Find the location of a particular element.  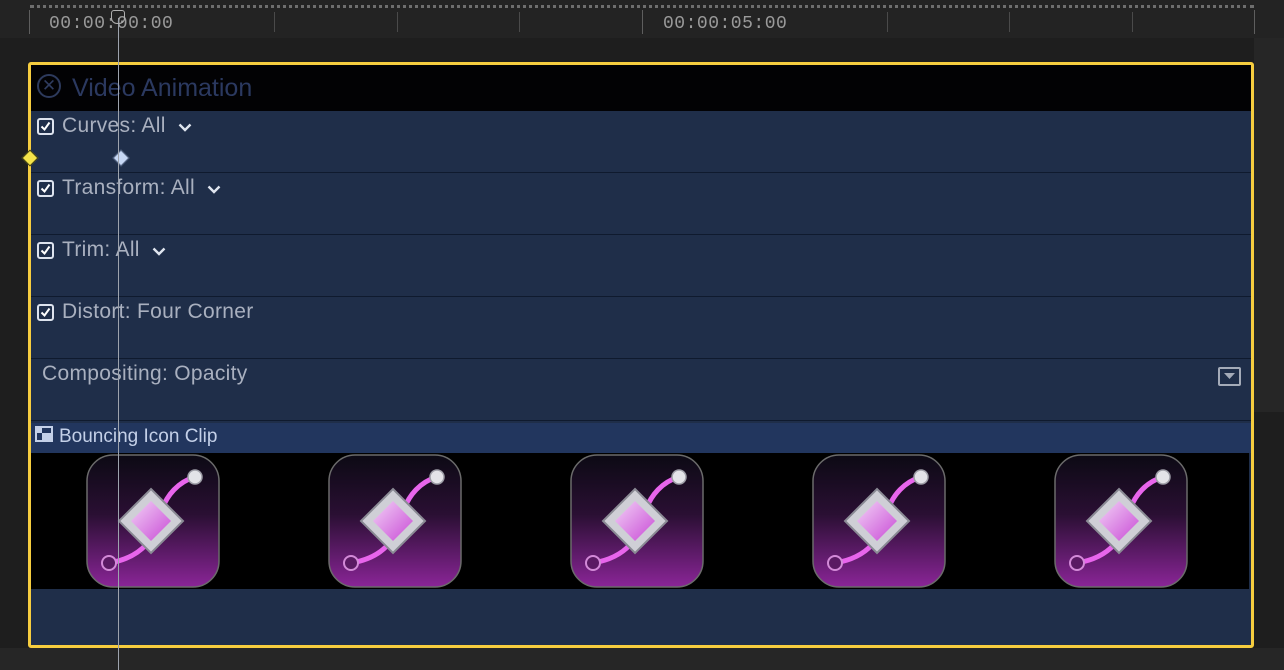

clip-type-icon is located at coordinates (44, 437).